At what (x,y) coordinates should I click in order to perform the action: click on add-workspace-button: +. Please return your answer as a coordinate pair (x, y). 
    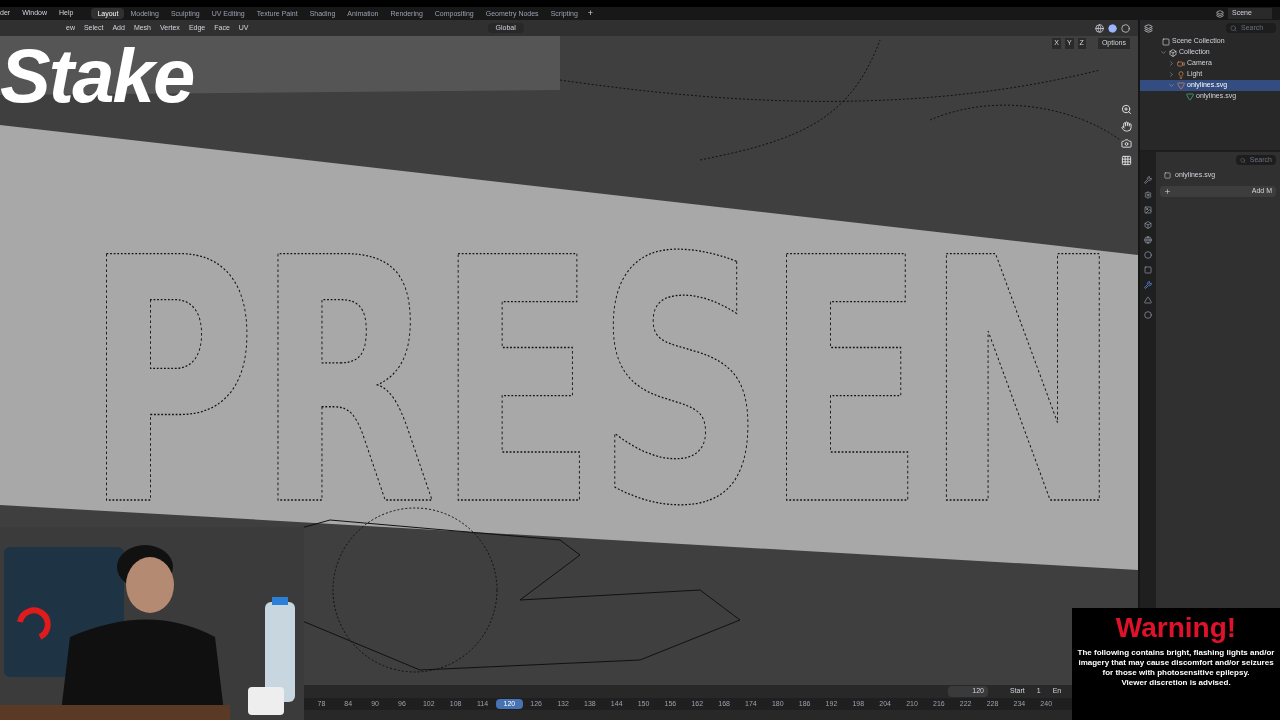
    Looking at the image, I should click on (590, 13).